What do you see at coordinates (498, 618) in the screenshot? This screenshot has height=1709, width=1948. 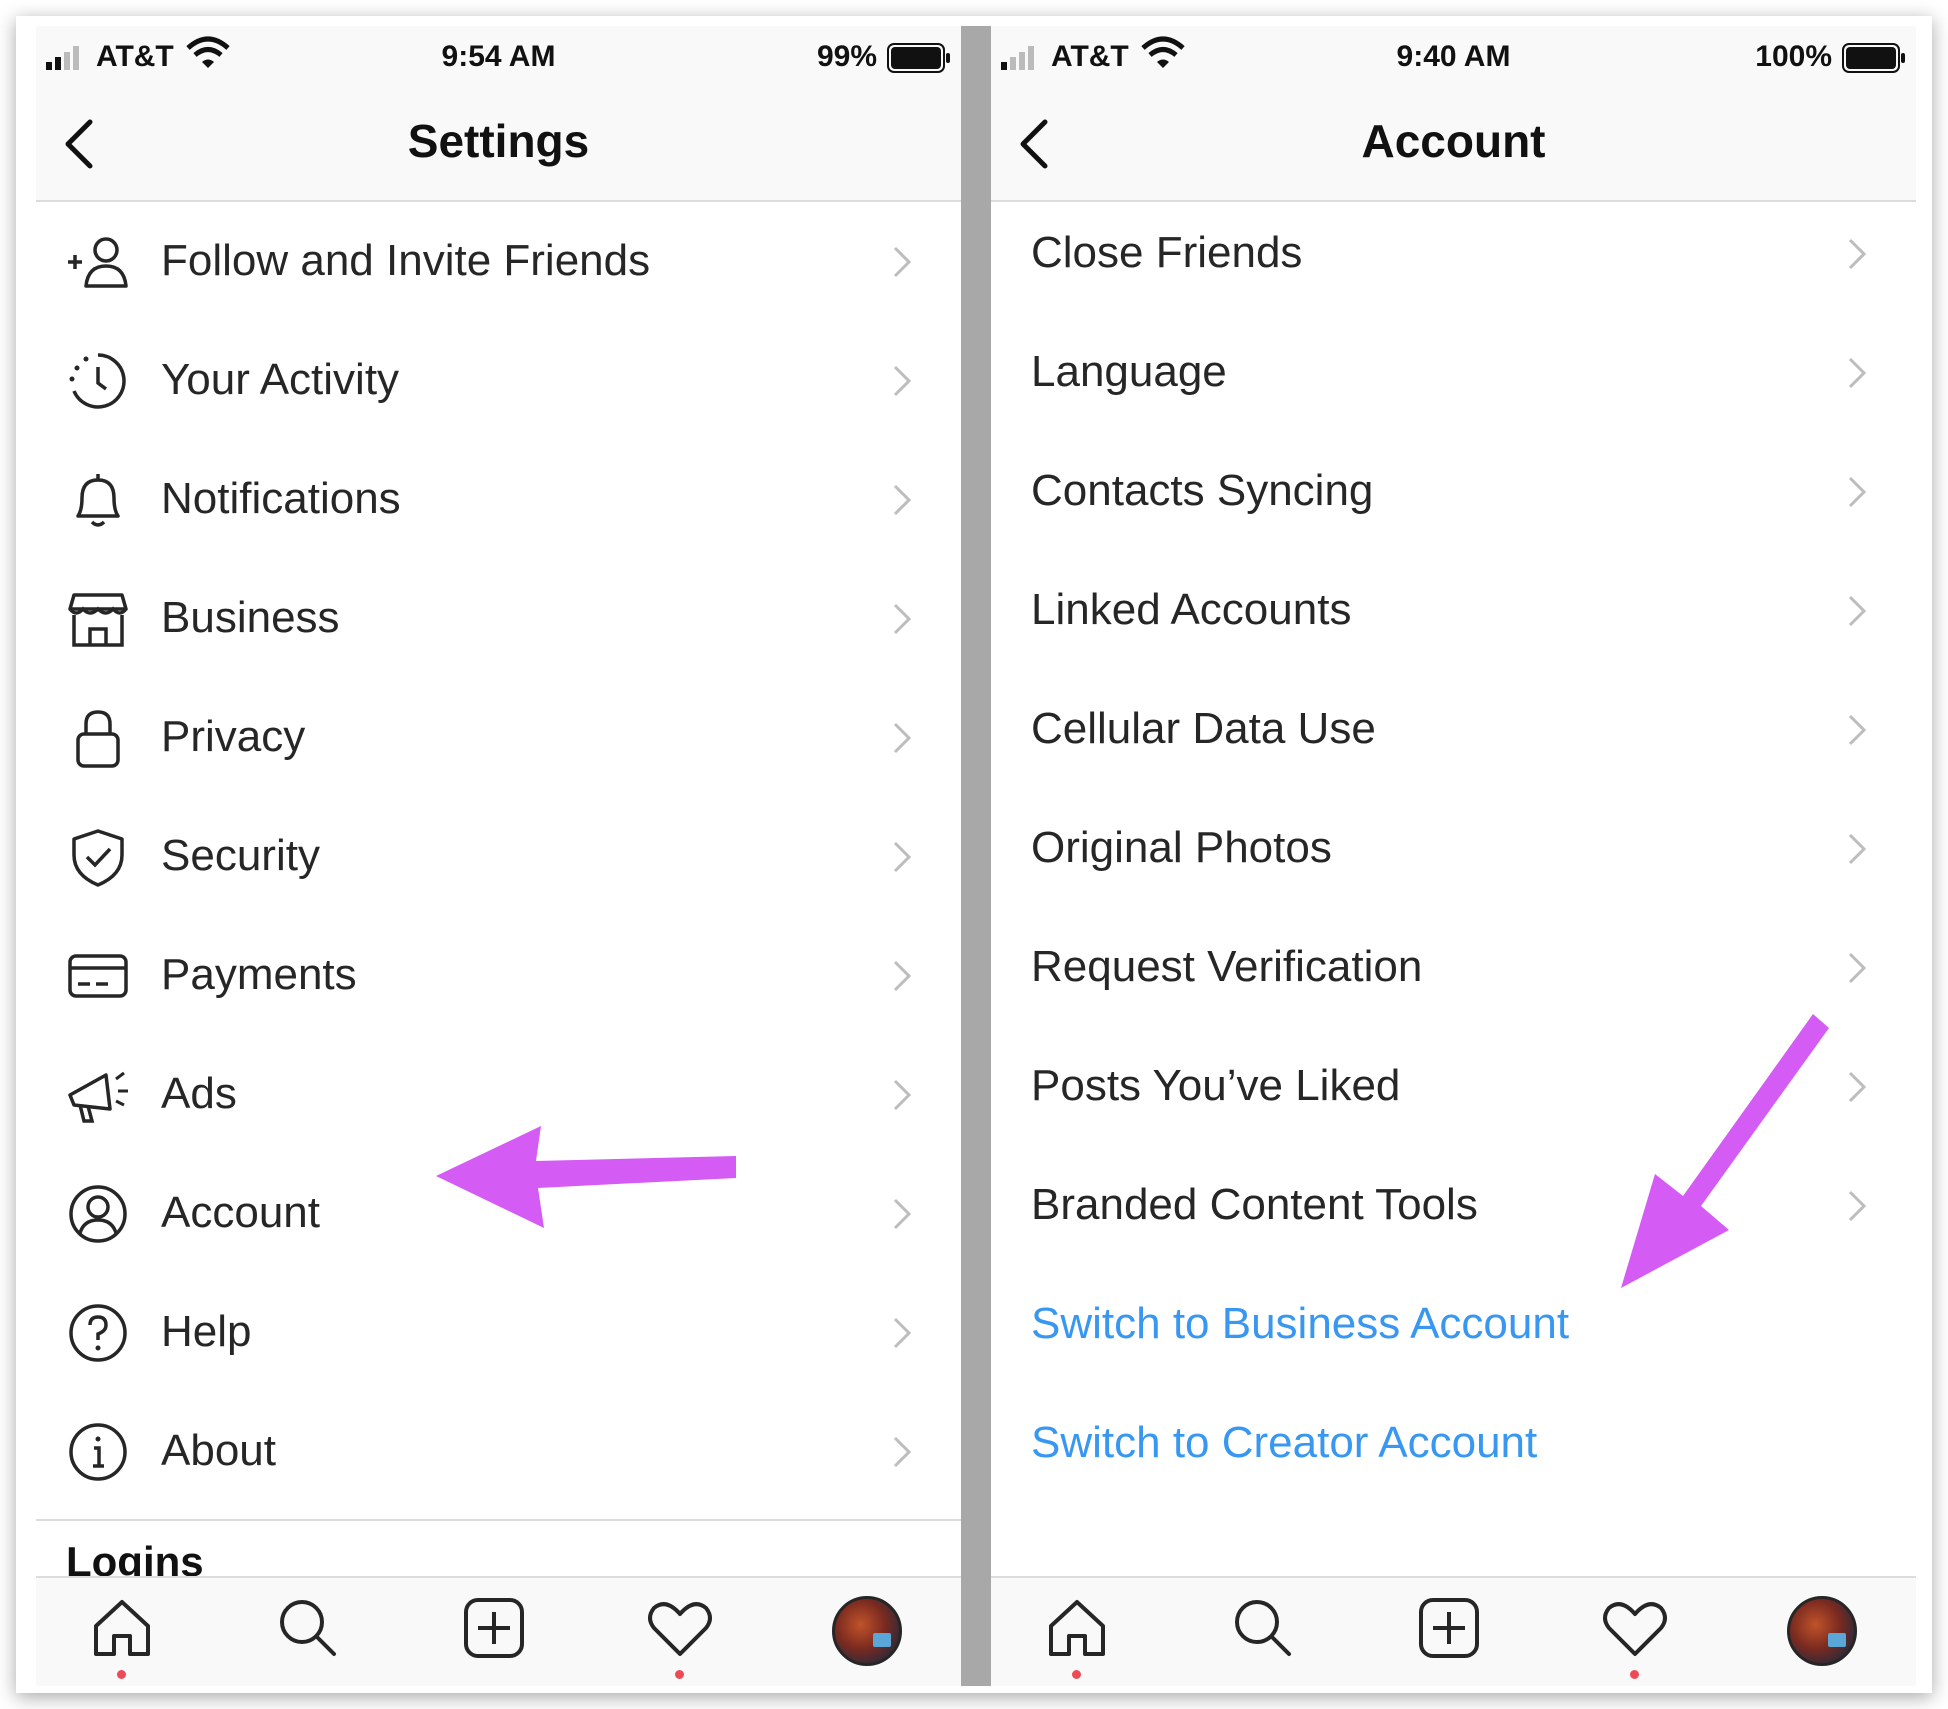 I see `menu-item-business: Business` at bounding box center [498, 618].